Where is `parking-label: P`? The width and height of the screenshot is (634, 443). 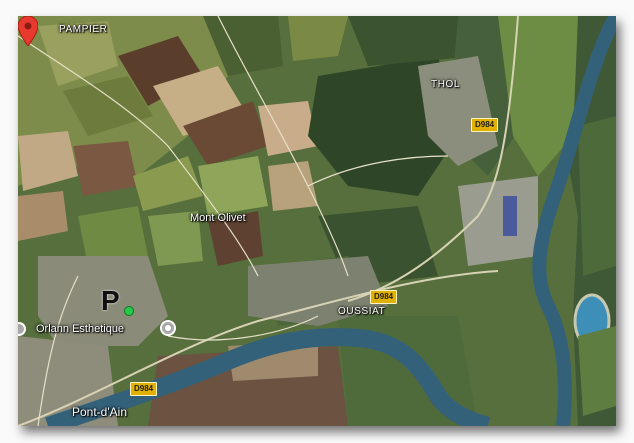 parking-label: P is located at coordinates (110, 300).